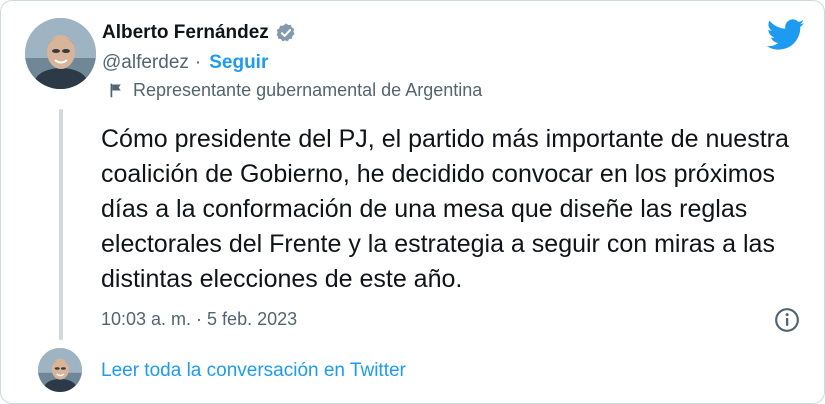  Describe the element at coordinates (253, 371) in the screenshot. I see `read-conversation-link: Leer toda la conversación en Twitter` at that location.